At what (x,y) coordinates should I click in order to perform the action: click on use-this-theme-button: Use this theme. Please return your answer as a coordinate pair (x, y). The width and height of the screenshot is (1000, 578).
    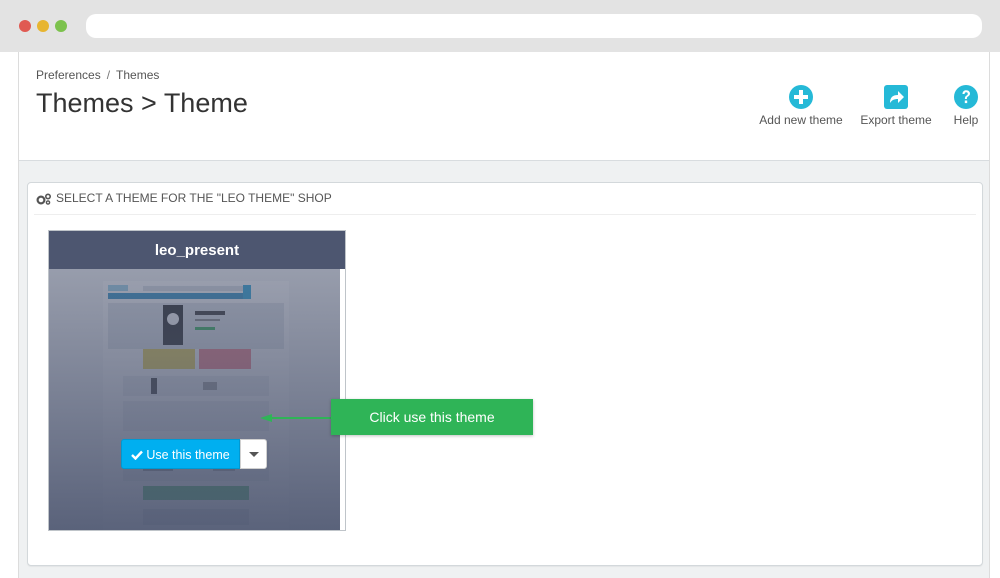
    Looking at the image, I should click on (180, 454).